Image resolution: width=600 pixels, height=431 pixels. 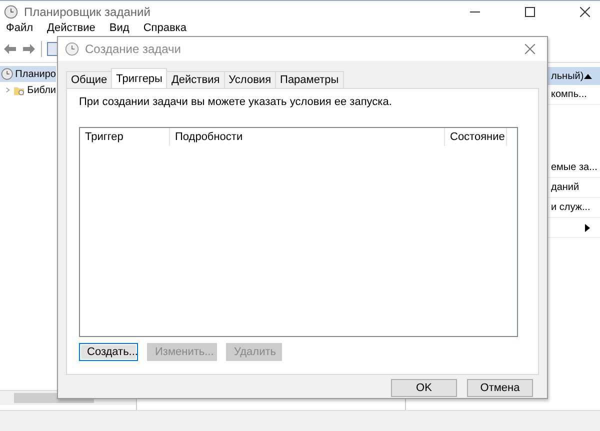 What do you see at coordinates (139, 78) in the screenshot?
I see `tab: Триггеры` at bounding box center [139, 78].